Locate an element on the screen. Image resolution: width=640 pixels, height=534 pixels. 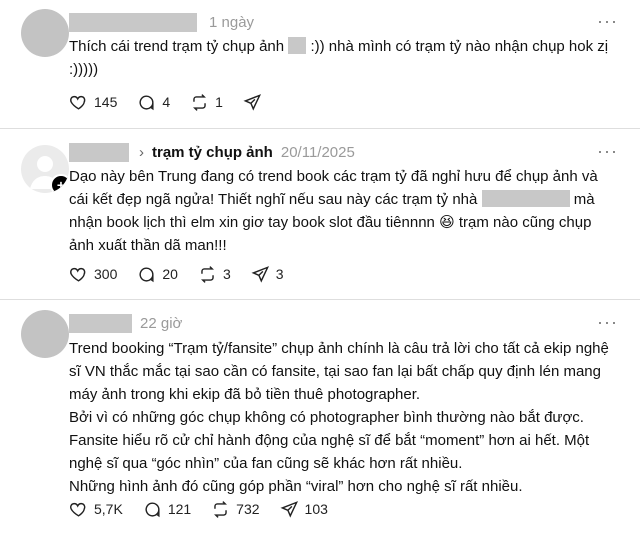
like-button: 300 is located at coordinates (93, 274).